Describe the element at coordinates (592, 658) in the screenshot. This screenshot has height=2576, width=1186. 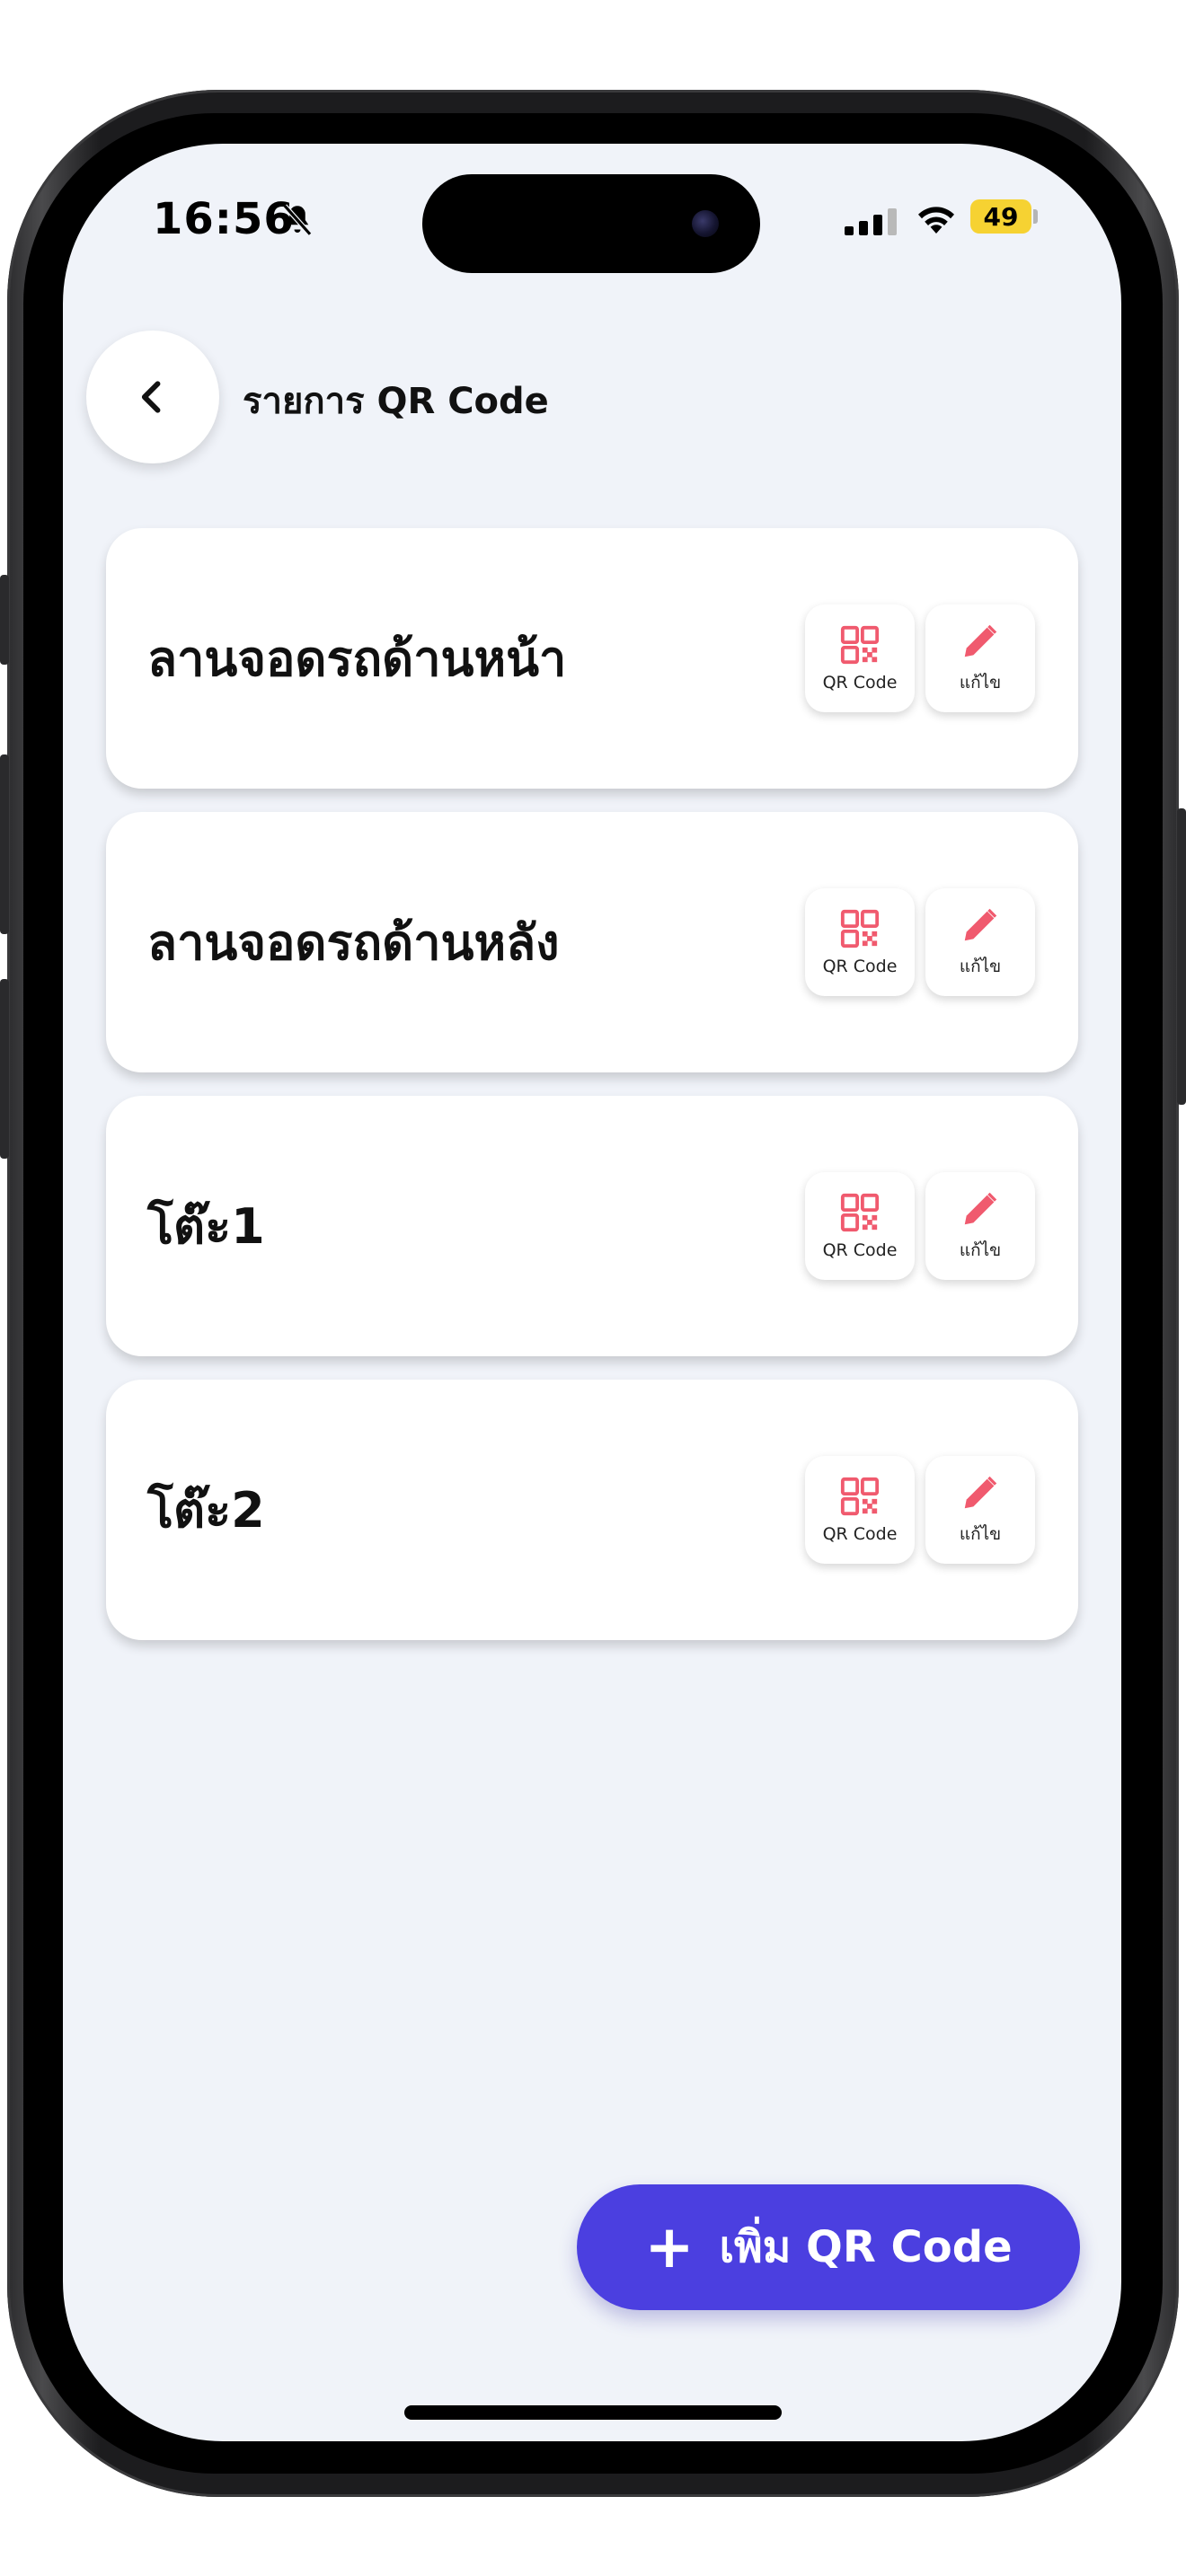
I see `list-item: ลานจอดรถด้านหน้า QR Code แก้ไข` at that location.